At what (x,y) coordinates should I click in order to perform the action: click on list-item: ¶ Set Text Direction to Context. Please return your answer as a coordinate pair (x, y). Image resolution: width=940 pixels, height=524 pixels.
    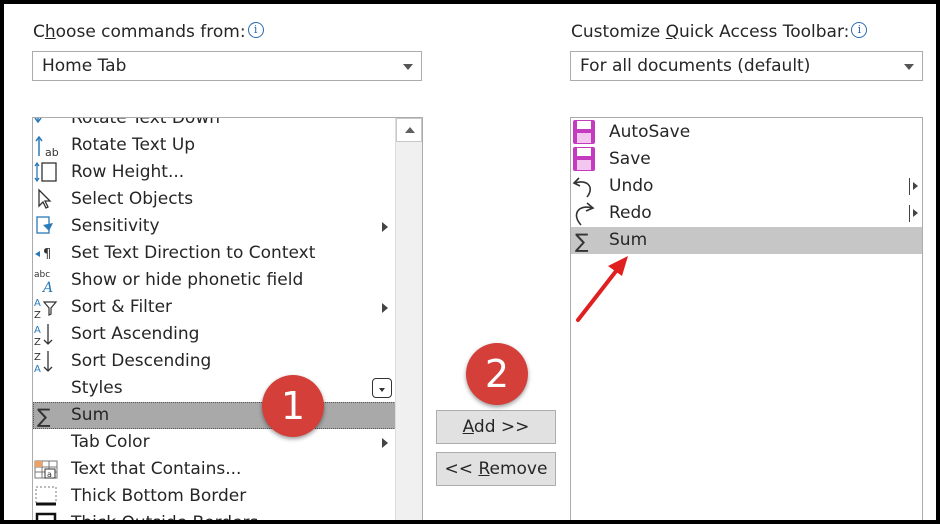
    Looking at the image, I should click on (214, 253).